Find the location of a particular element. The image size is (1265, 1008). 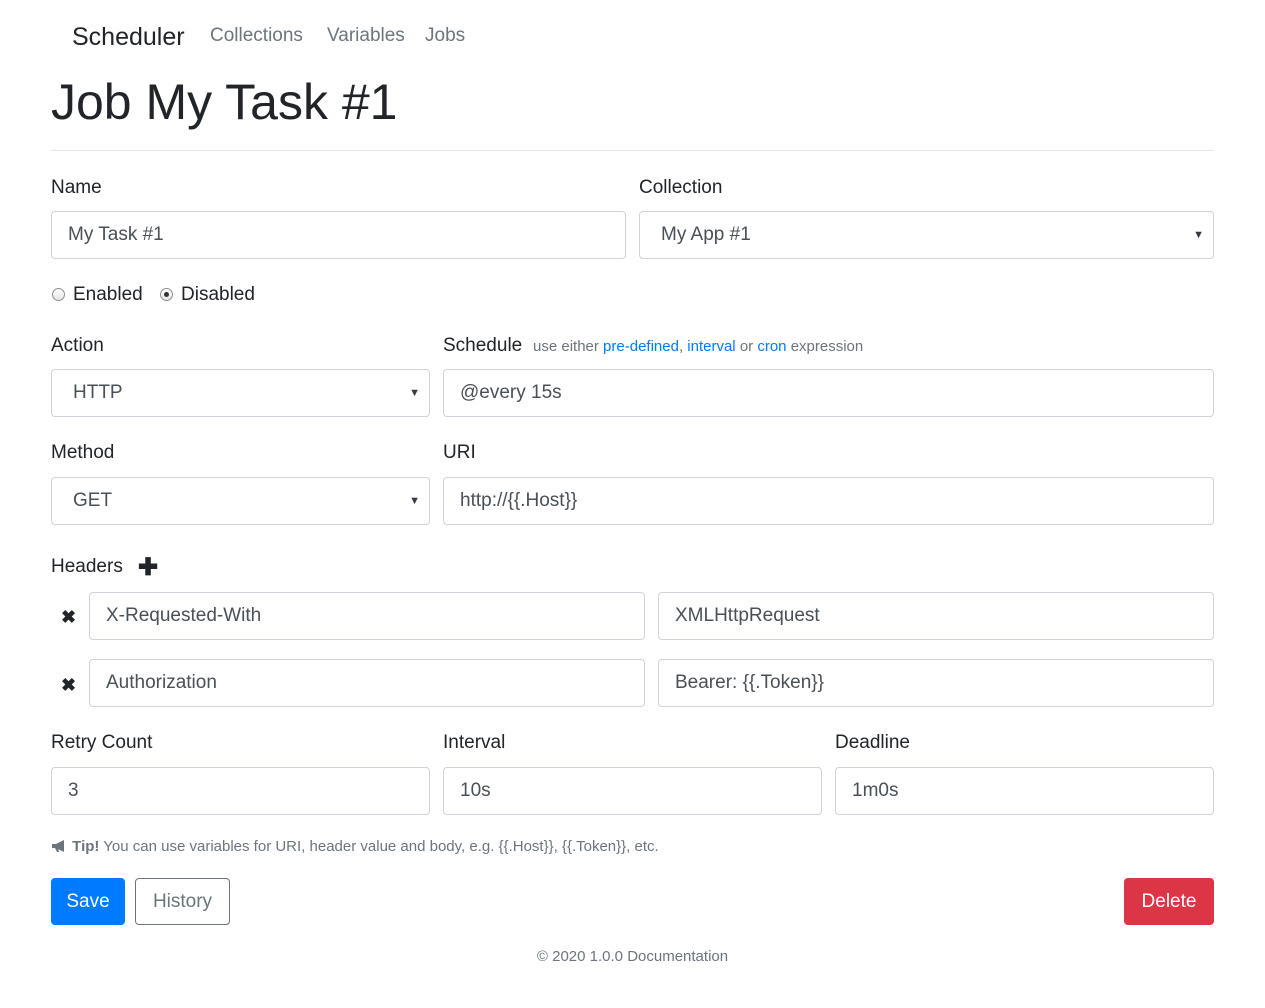

method-label: Method is located at coordinates (83, 452).